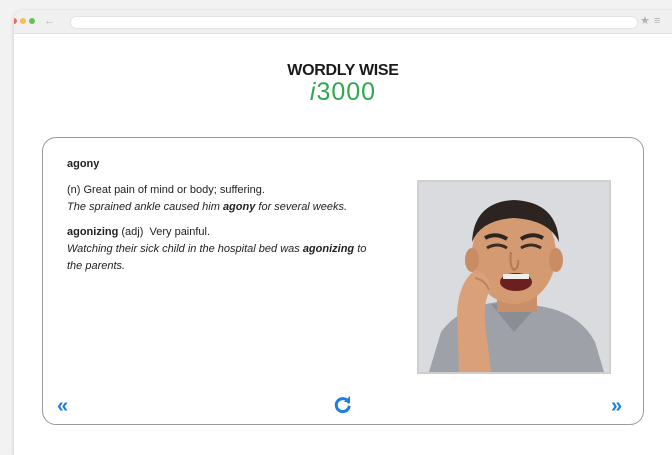 This screenshot has width=672, height=455. Describe the element at coordinates (83, 164) in the screenshot. I see `vocab-word: agony` at that location.